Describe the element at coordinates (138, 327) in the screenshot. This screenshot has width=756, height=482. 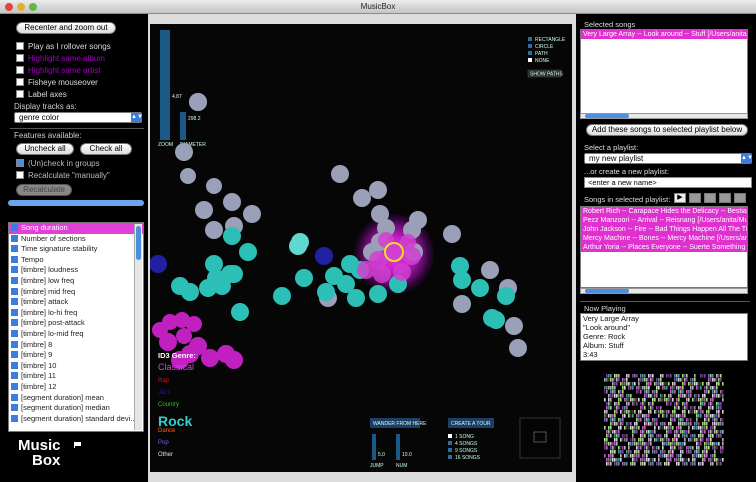
I see `features-scrollbar` at that location.